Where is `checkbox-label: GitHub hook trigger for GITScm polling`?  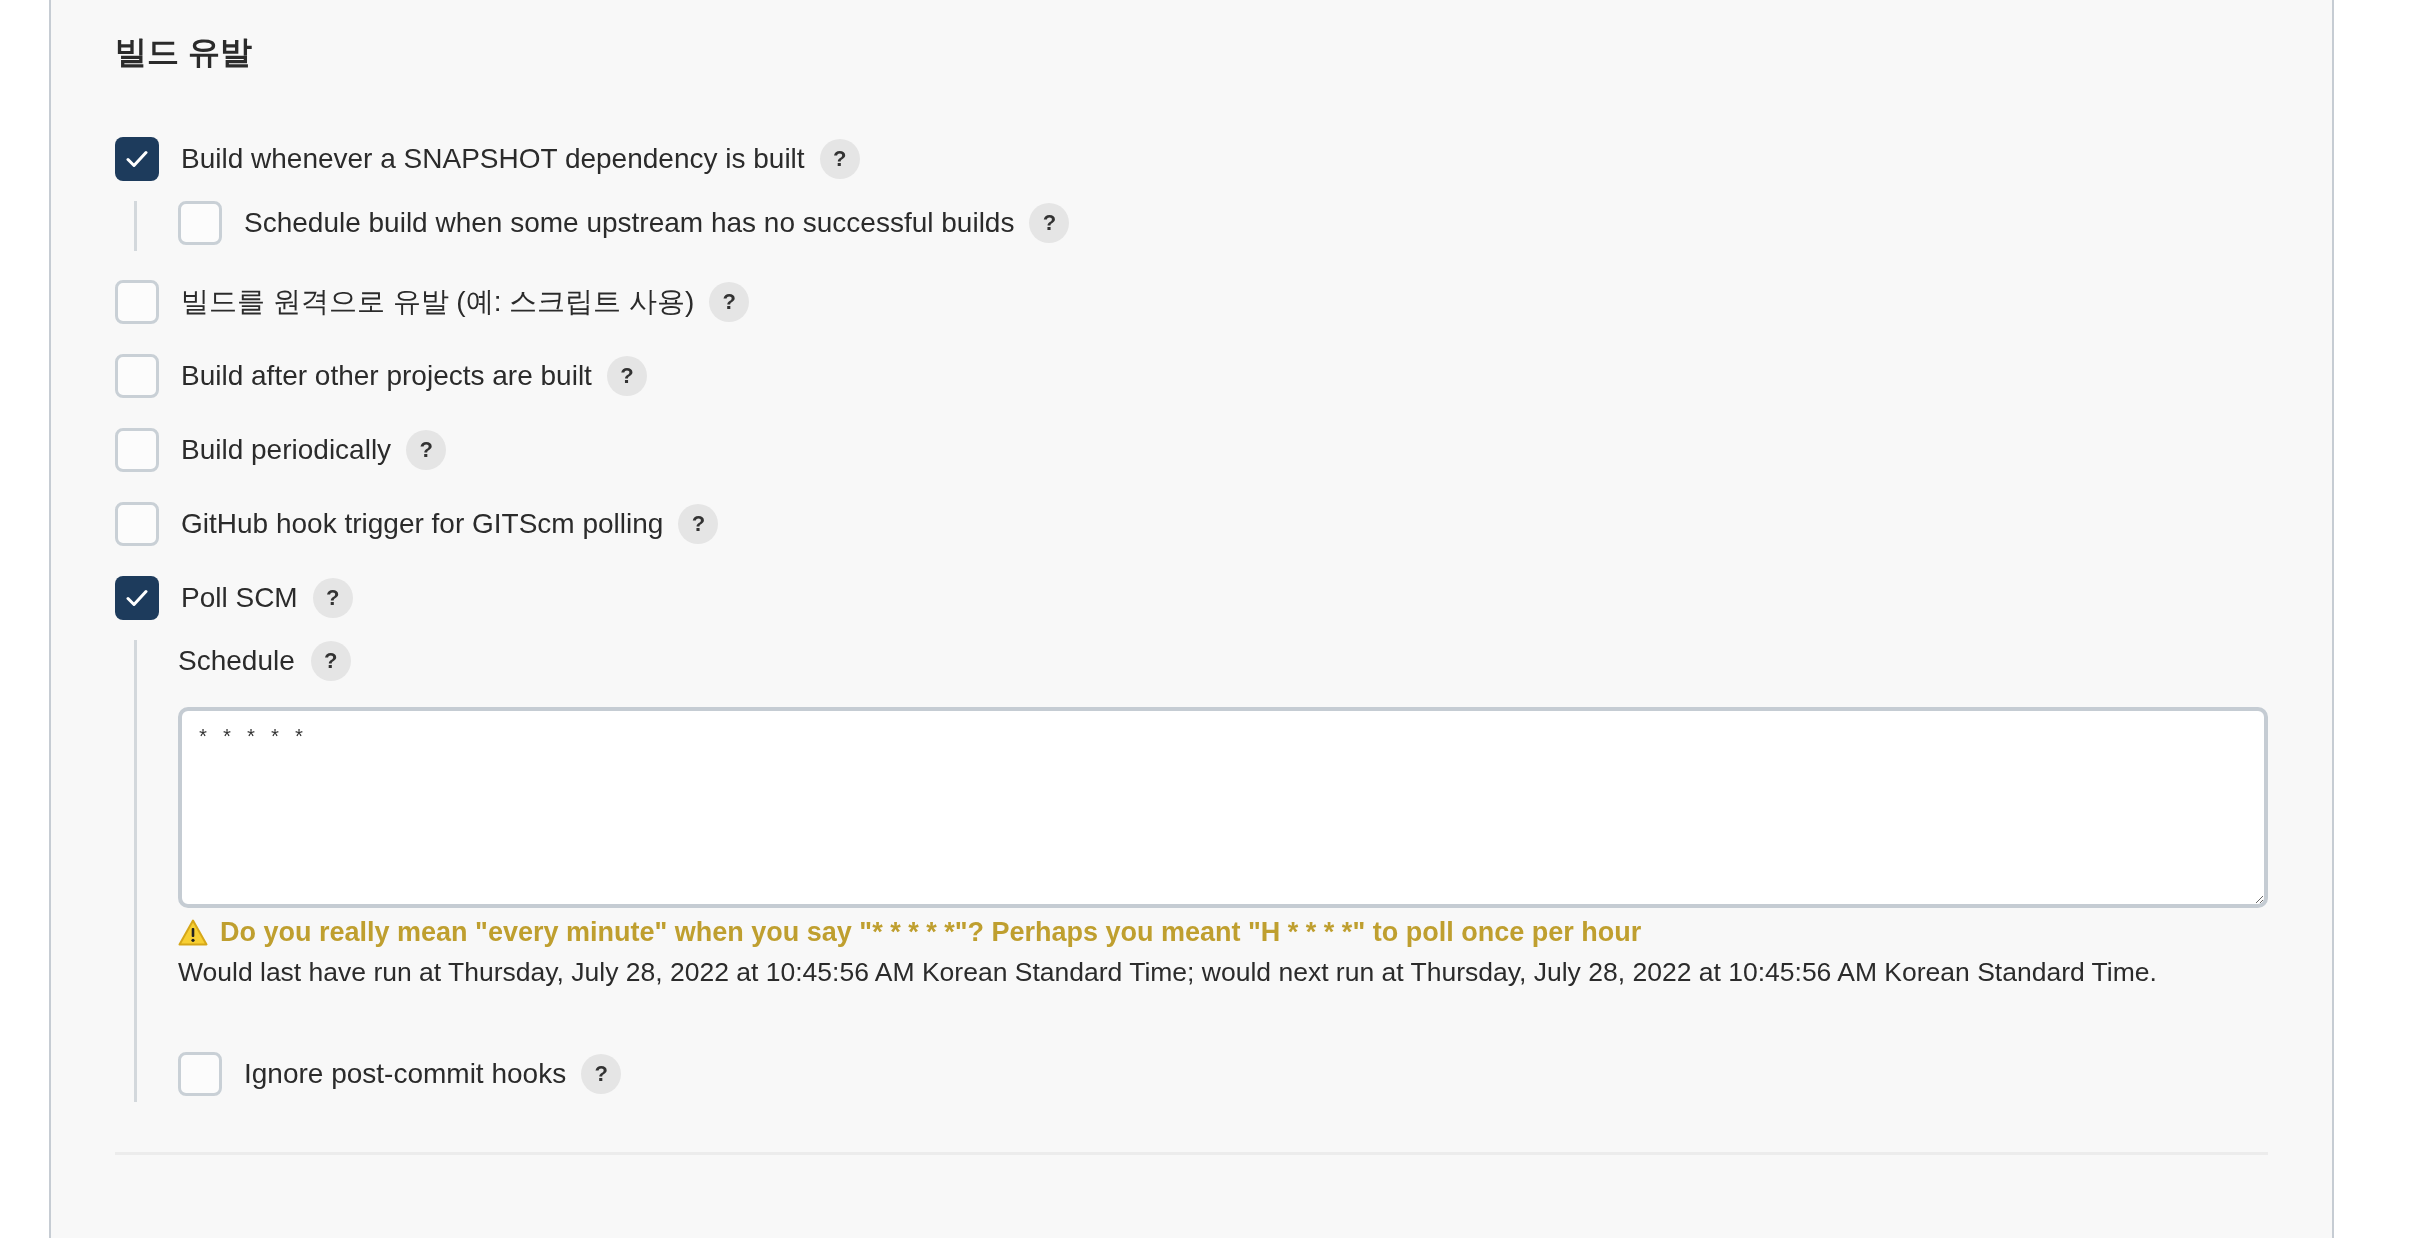 checkbox-label: GitHub hook trigger for GITScm polling is located at coordinates (422, 524).